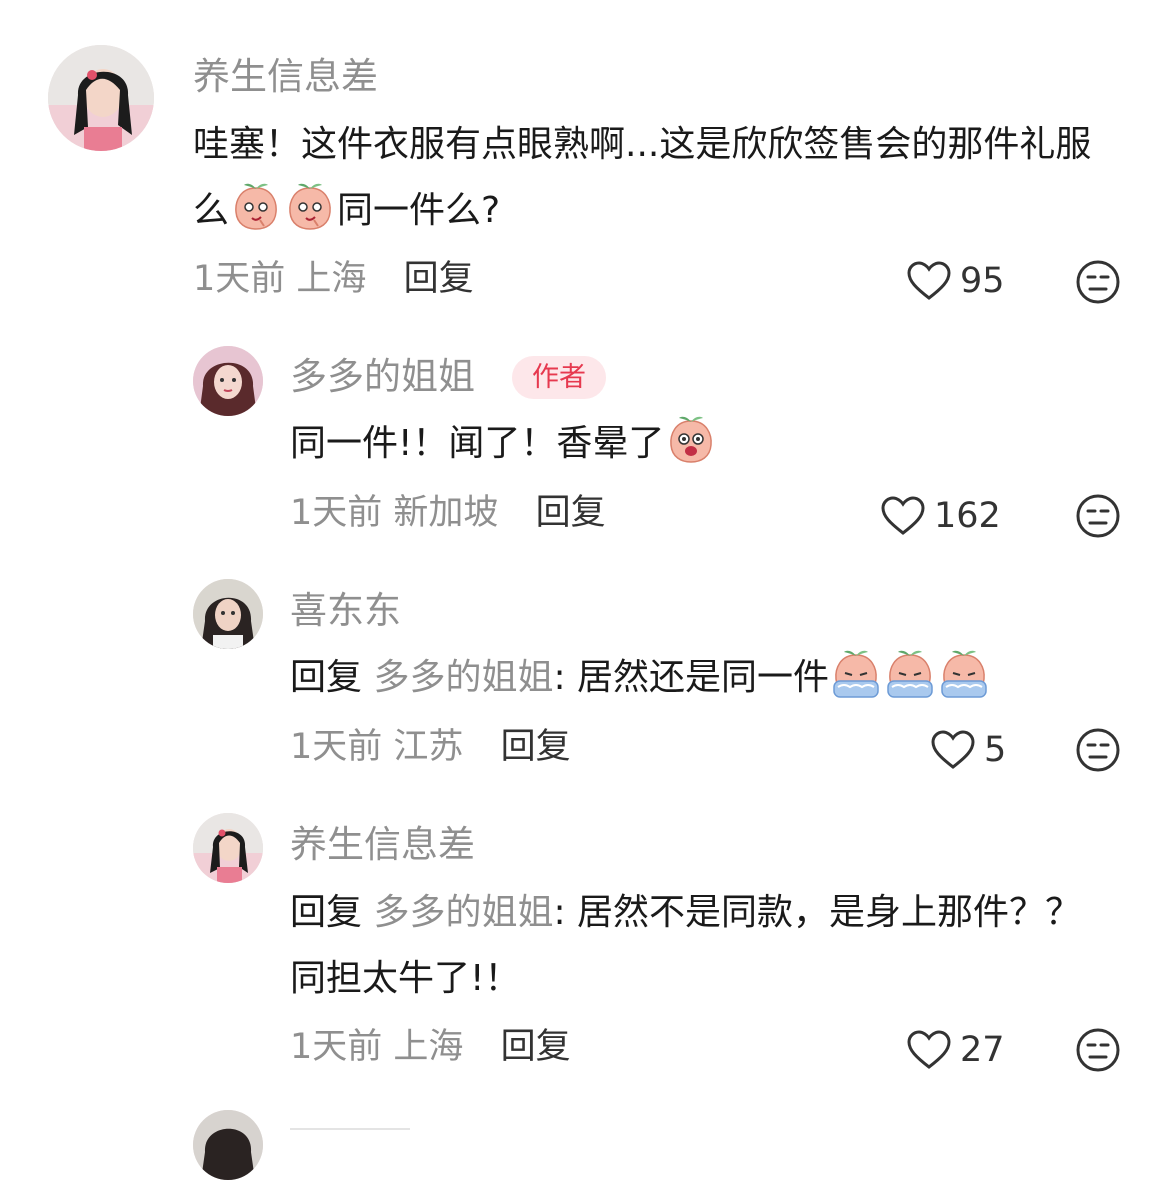  What do you see at coordinates (658, 178) in the screenshot?
I see `comment-text: 哇塞！这件衣服有点眼熟啊...这是欣欣签售会的那件礼服么 同一件么?` at bounding box center [658, 178].